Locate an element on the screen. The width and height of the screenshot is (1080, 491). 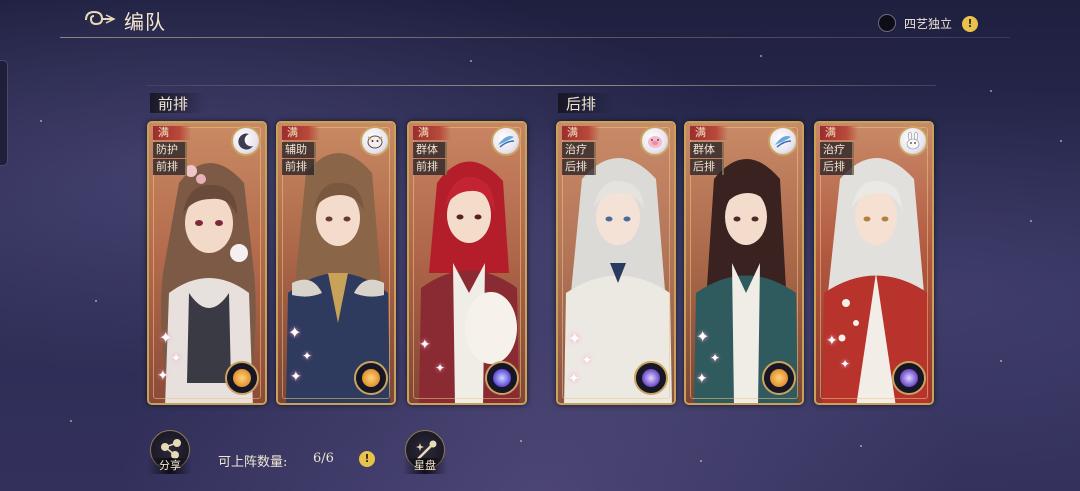
character-card-1: 满 防护 前排 ✦ ✦ ✦ is located at coordinates (207, 263).